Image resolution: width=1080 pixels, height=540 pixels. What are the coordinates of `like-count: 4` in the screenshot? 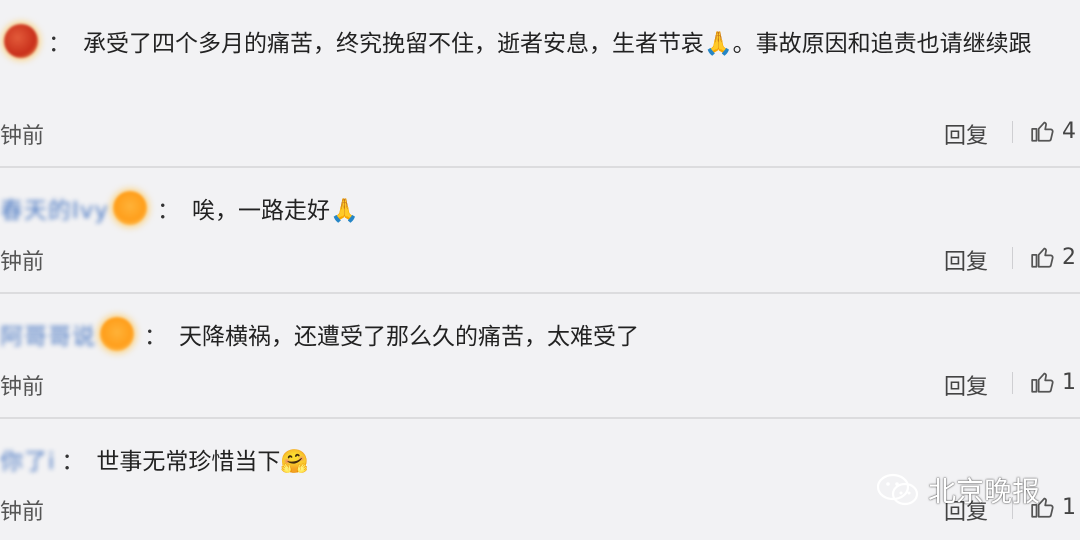 It's located at (1069, 131).